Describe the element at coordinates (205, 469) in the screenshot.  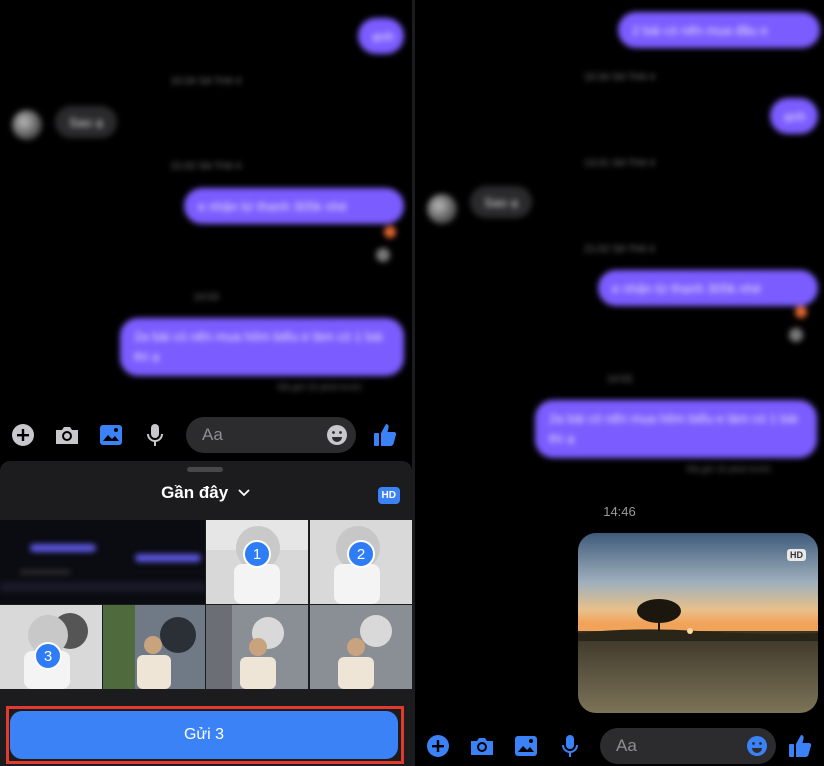
I see `sheet-drag-handle` at that location.